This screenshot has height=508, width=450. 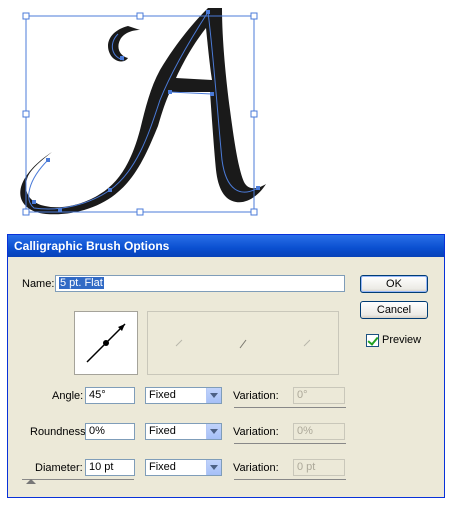 What do you see at coordinates (256, 432) in the screenshot?
I see `roundness-variation-label: Variation:` at bounding box center [256, 432].